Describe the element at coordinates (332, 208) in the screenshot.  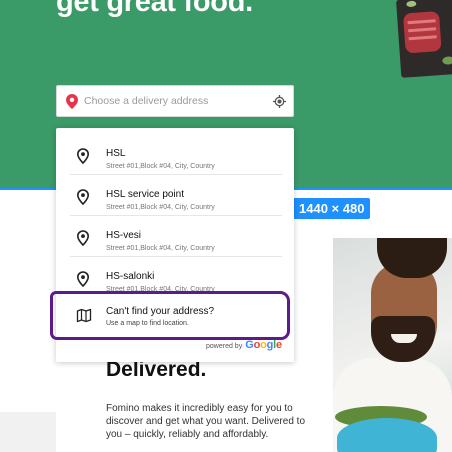
I see `dimension-badge: 1440 × 480` at that location.